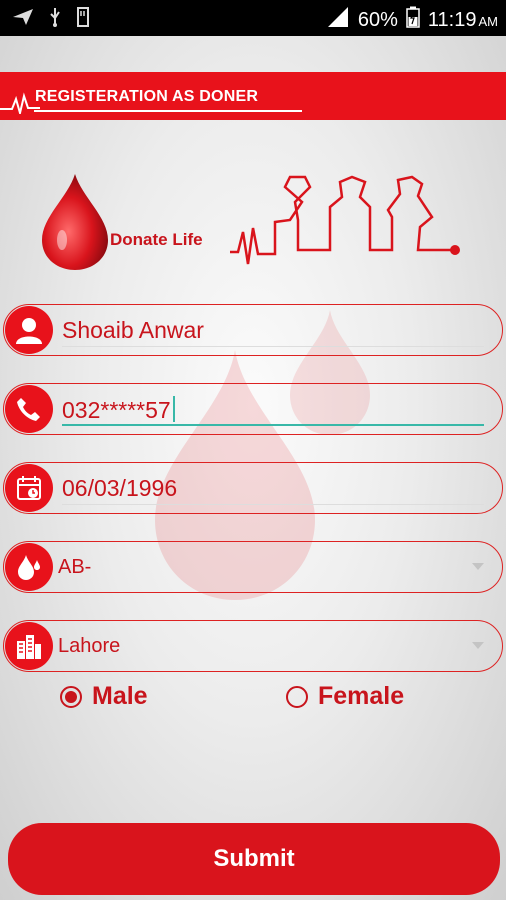  What do you see at coordinates (23, 19) in the screenshot?
I see `send-icon` at bounding box center [23, 19].